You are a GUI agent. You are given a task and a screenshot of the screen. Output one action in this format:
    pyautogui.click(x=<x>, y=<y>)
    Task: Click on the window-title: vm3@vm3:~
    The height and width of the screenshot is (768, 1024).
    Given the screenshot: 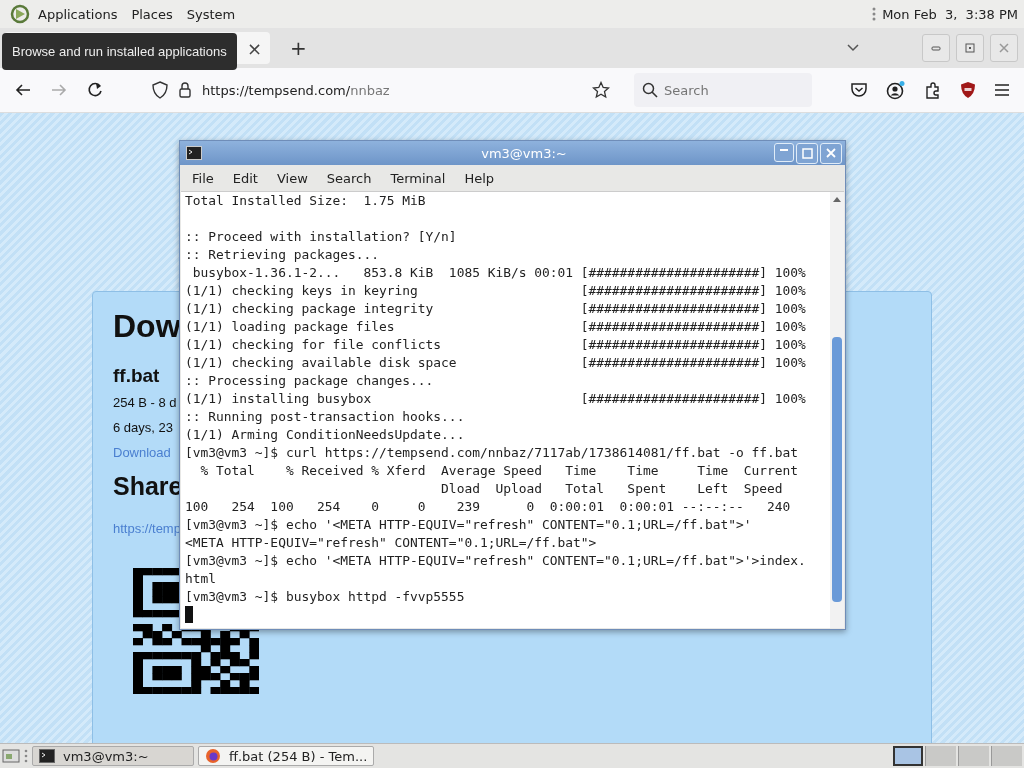 What is the action you would take?
    pyautogui.click(x=524, y=153)
    